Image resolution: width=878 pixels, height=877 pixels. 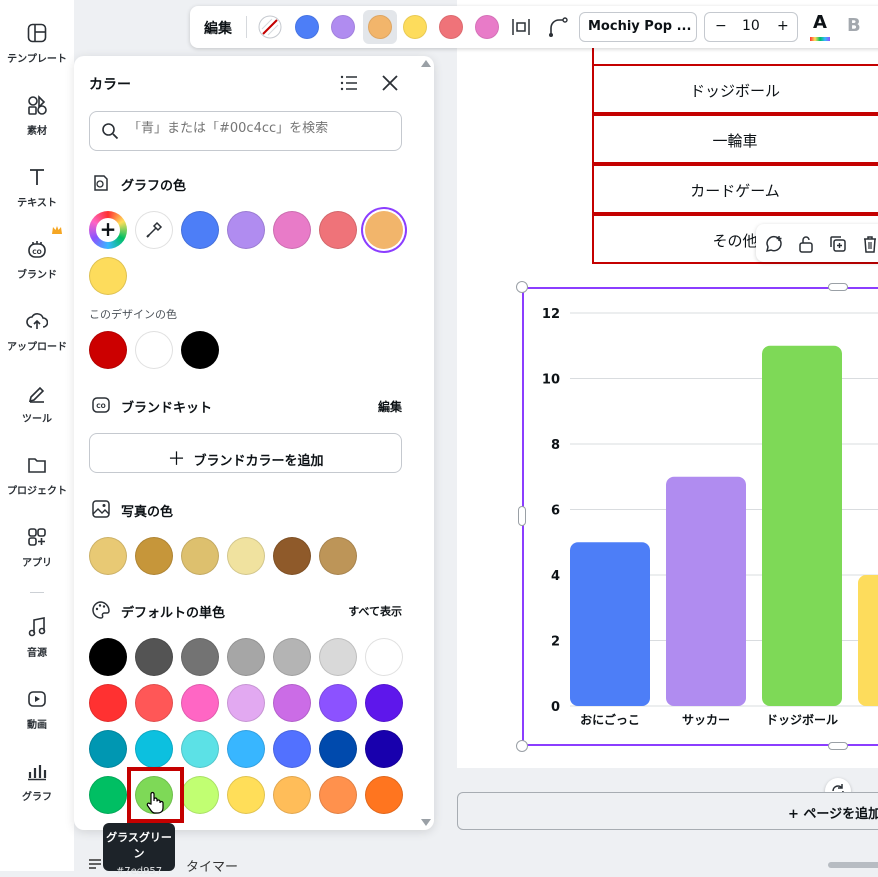 I want to click on rail-item-projects: プロジェクト, so click(x=37, y=475).